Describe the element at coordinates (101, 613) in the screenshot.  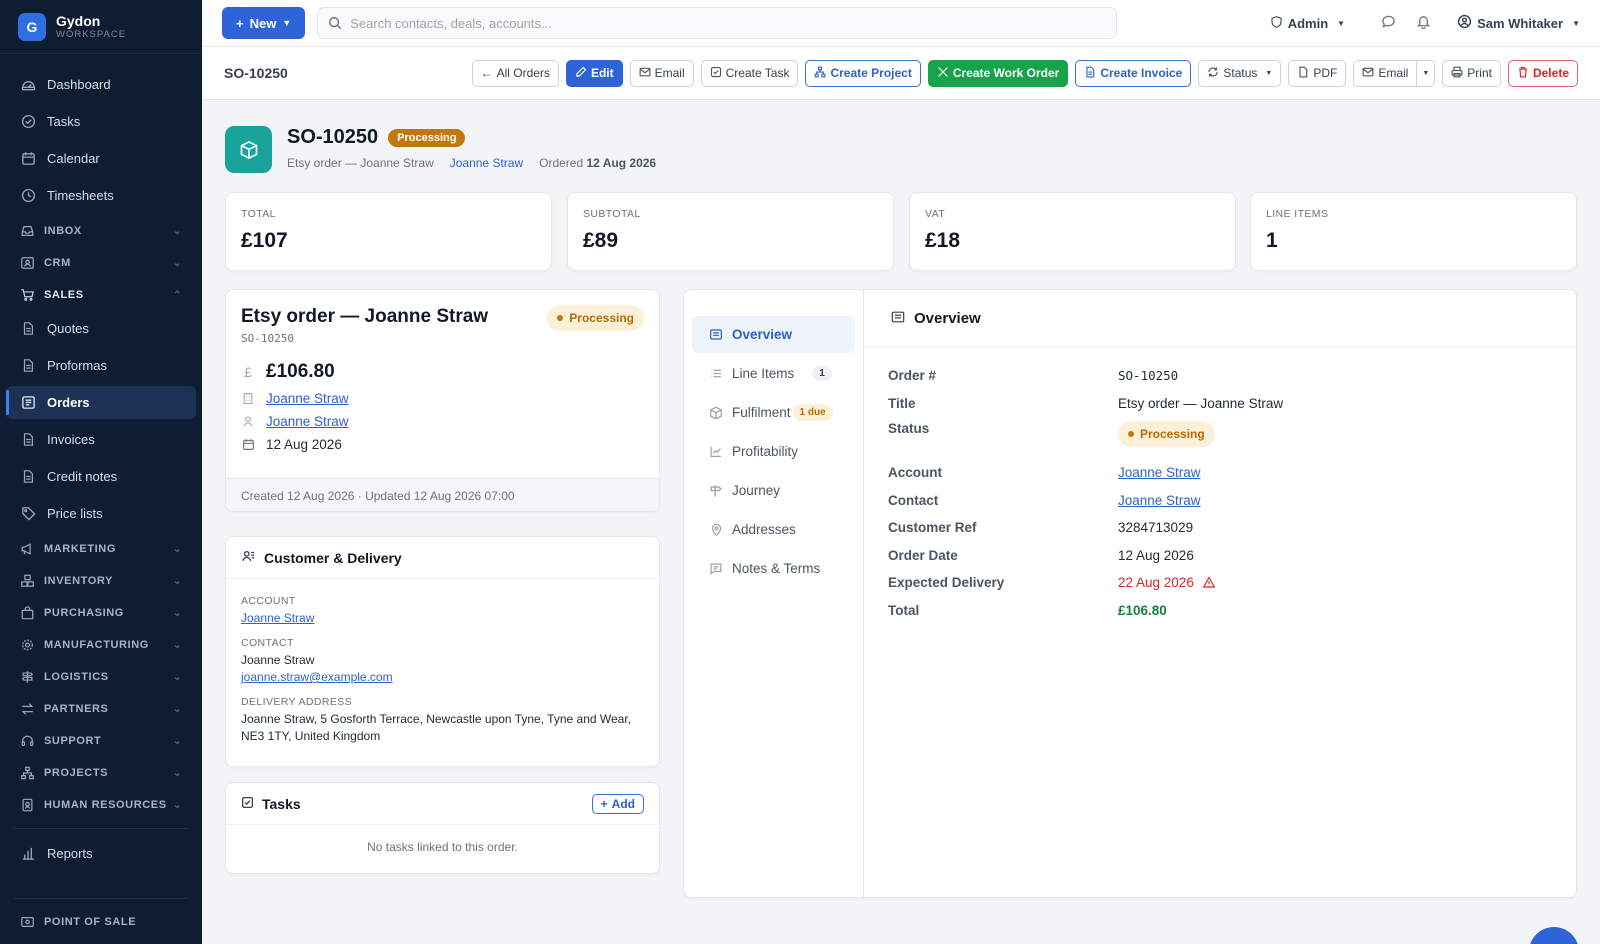
I see `sidebar-section-purchasing: PURCHASING ⌄` at that location.